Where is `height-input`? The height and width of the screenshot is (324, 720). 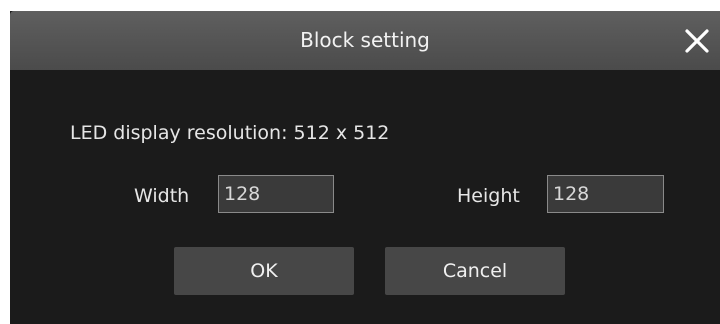
height-input is located at coordinates (605, 194).